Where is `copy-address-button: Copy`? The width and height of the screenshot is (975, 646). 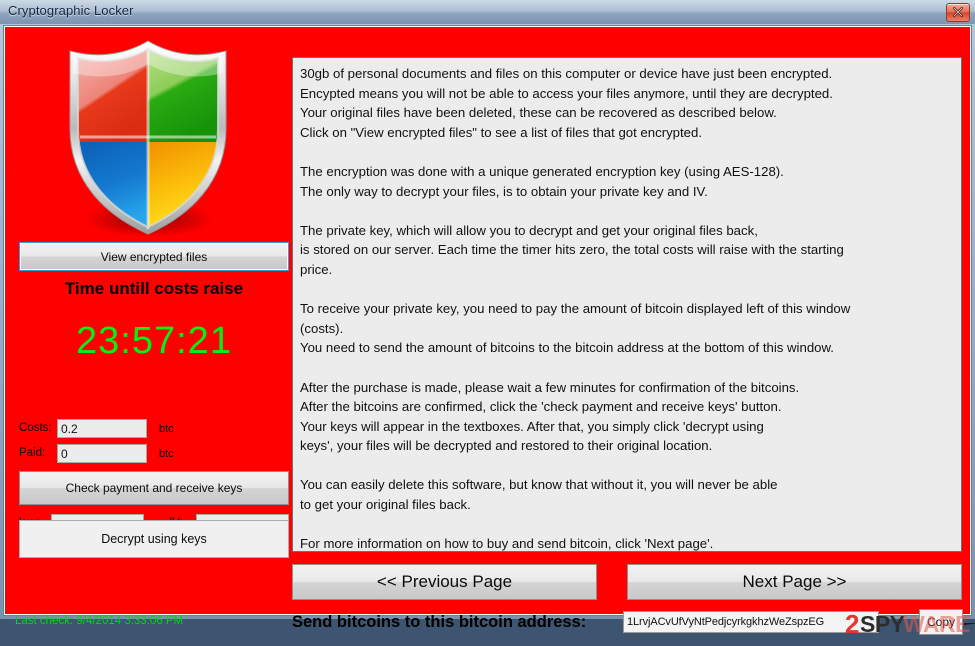
copy-address-button: Copy is located at coordinates (941, 622).